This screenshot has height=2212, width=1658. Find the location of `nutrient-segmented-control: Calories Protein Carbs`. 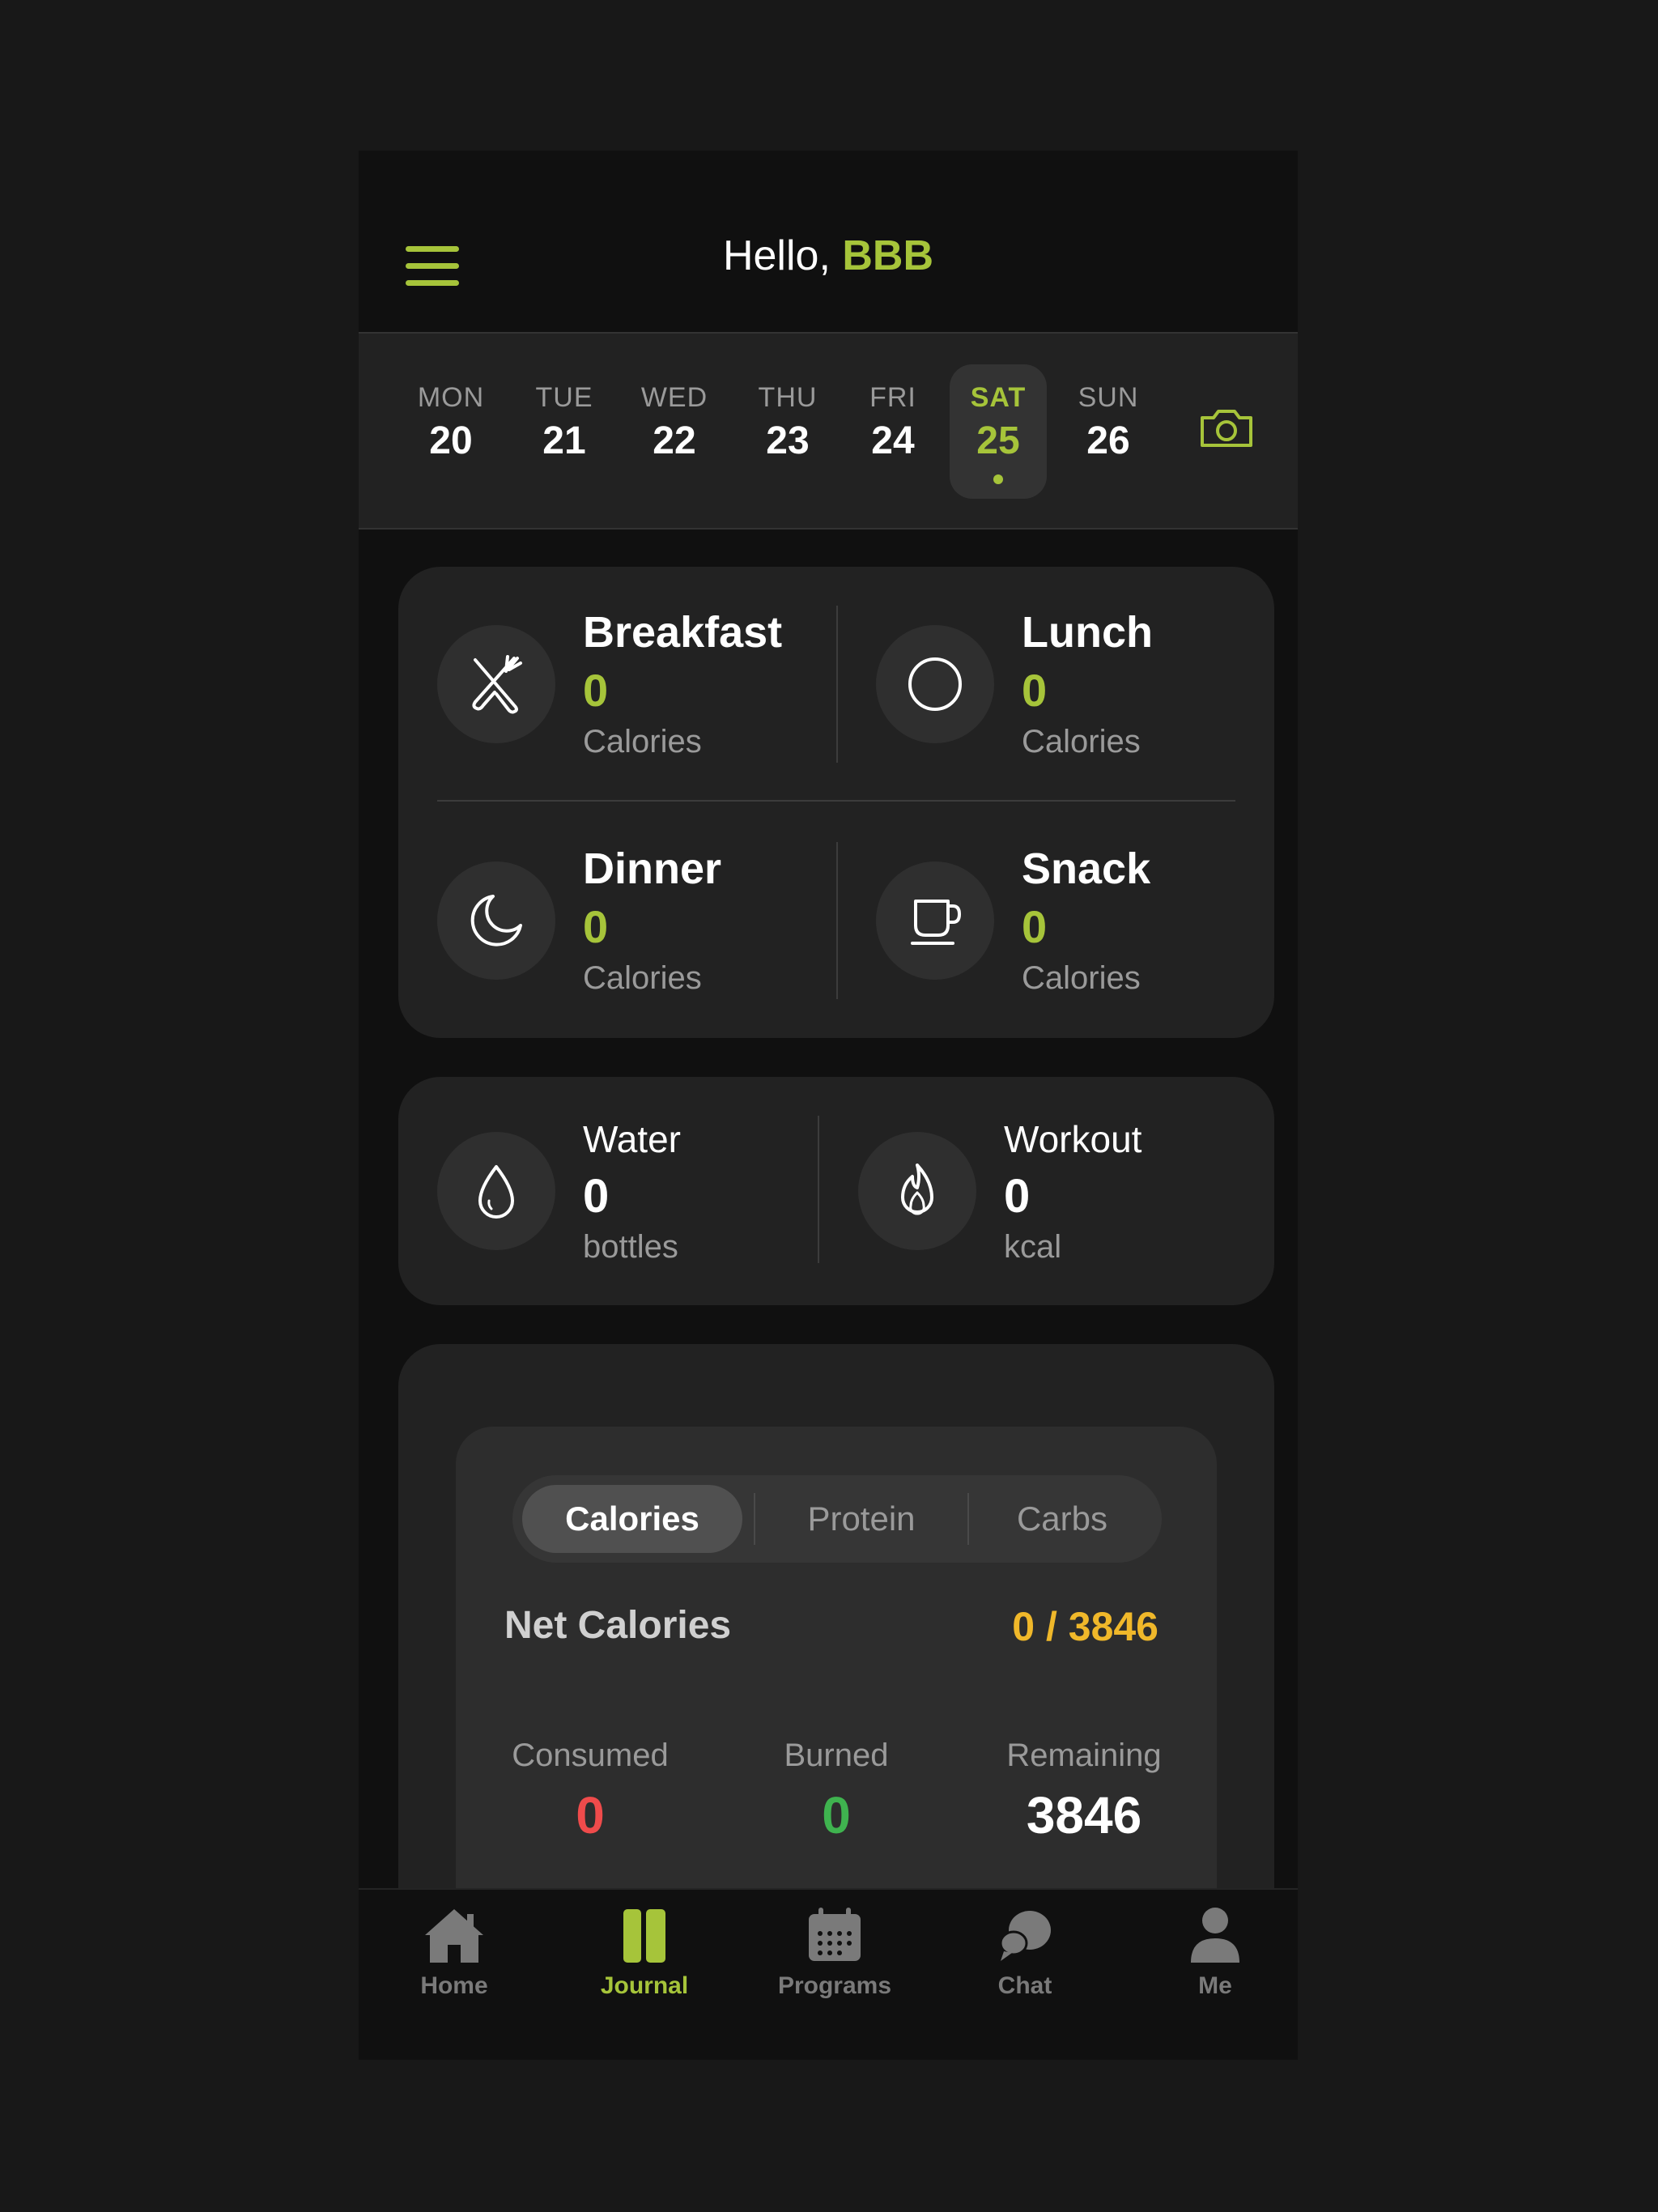

nutrient-segmented-control: Calories Protein Carbs is located at coordinates (837, 1519).